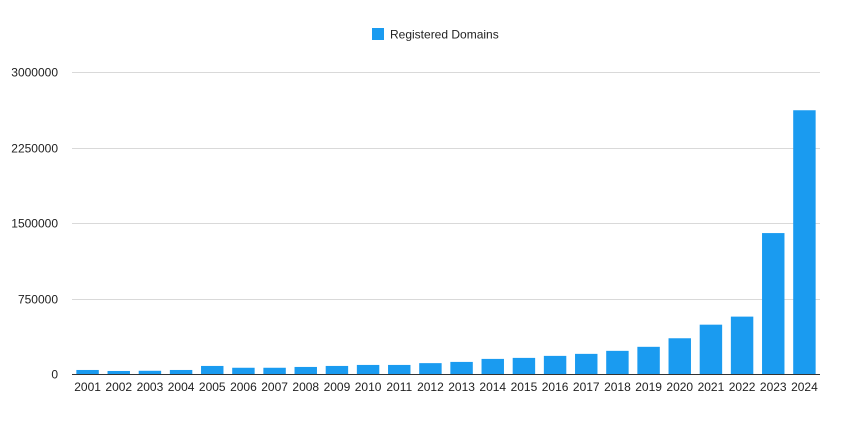  What do you see at coordinates (274, 370) in the screenshot?
I see `bar-2007` at bounding box center [274, 370].